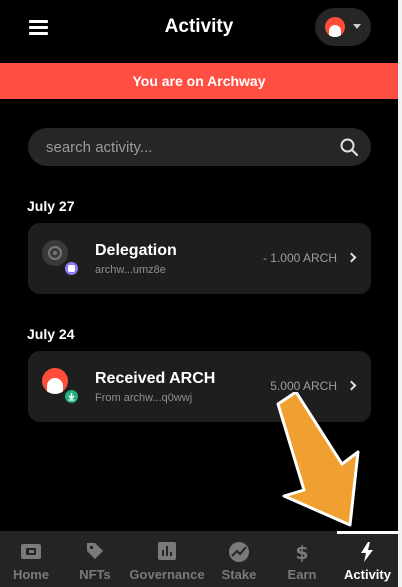 This screenshot has height=587, width=402. Describe the element at coordinates (71, 396) in the screenshot. I see `download-badge-icon` at that location.